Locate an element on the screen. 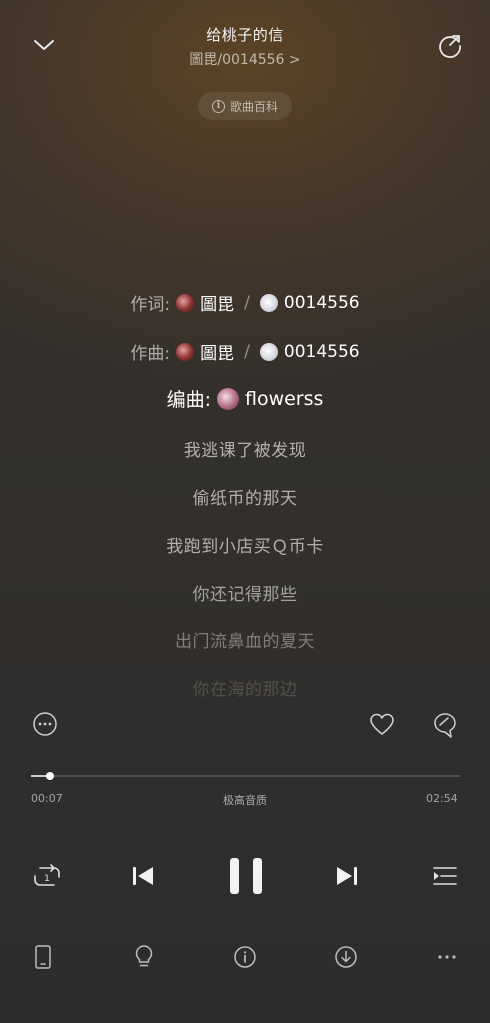 The height and width of the screenshot is (1023, 490). total-time: 02:54 is located at coordinates (442, 798).